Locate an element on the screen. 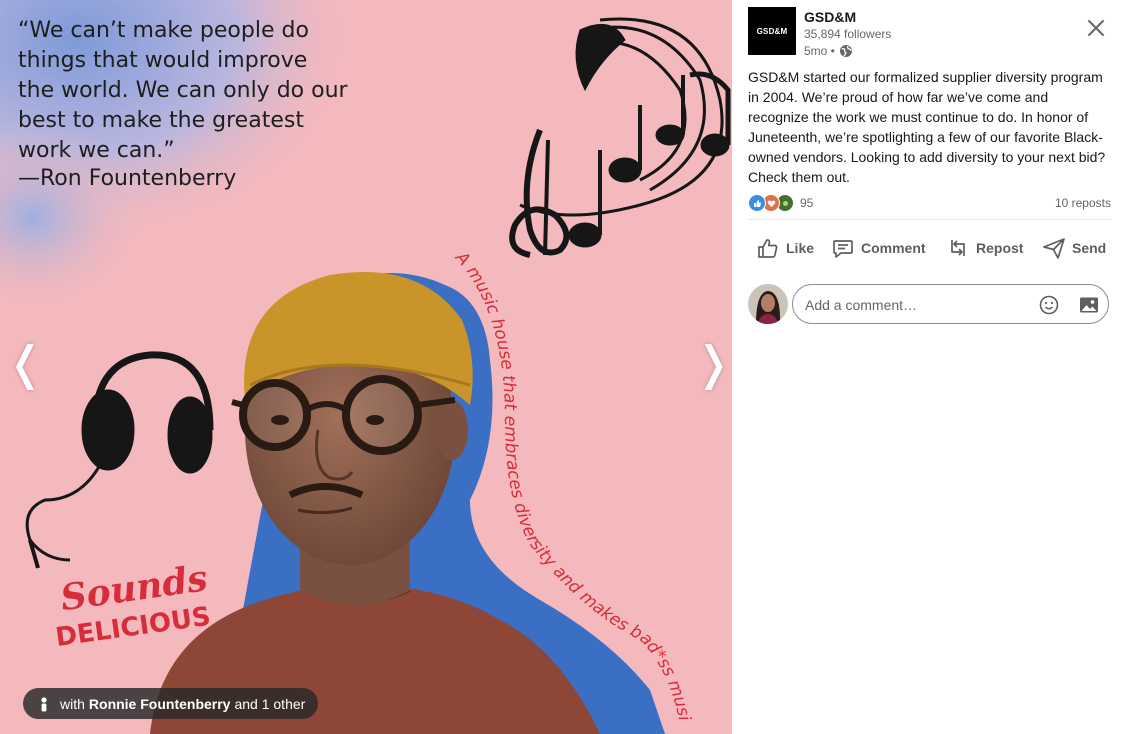 This screenshot has width=1125, height=734. send-label: Send is located at coordinates (1089, 248).